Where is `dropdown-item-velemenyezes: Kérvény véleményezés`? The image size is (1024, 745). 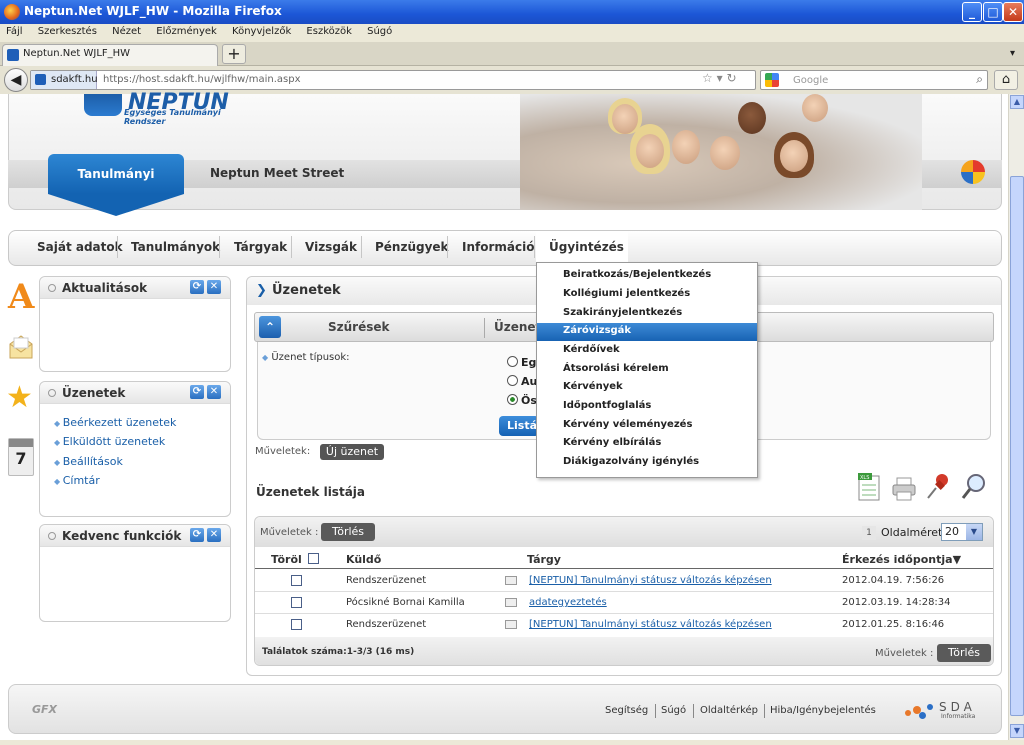
dropdown-item-velemenyezes: Kérvény véleményezés is located at coordinates (627, 424).